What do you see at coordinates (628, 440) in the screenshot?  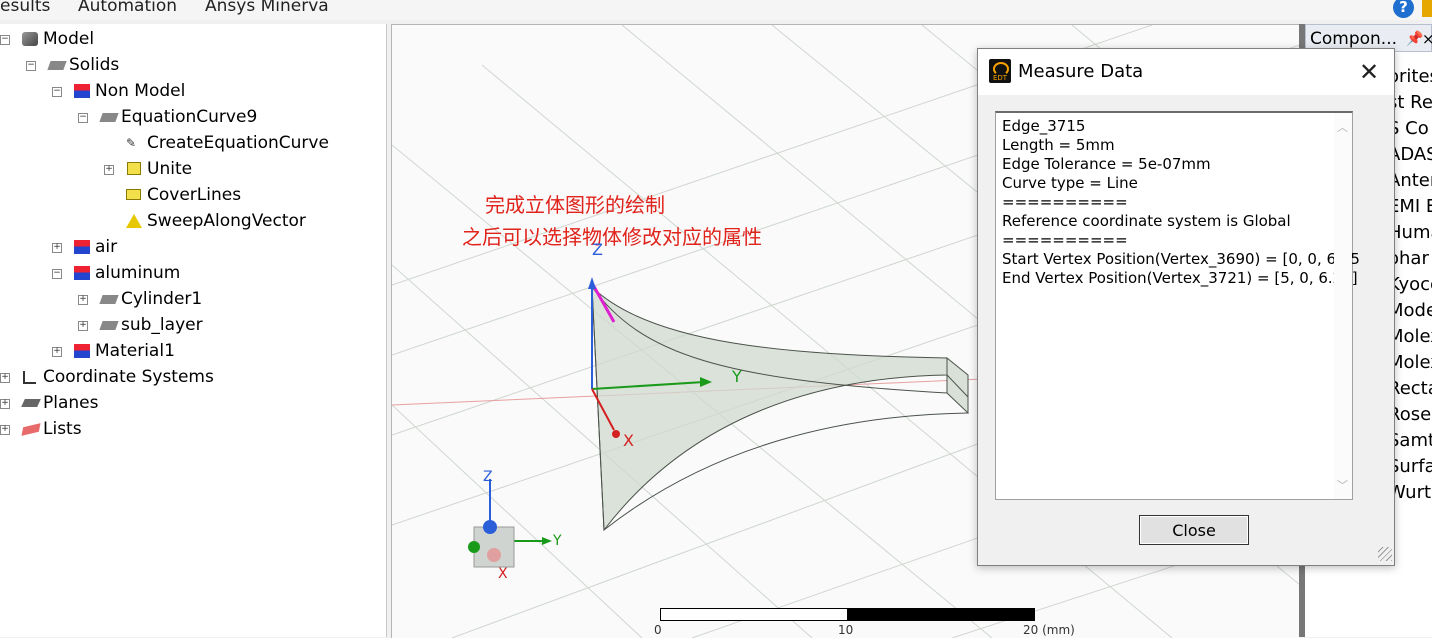 I see `x-axis-label: X` at bounding box center [628, 440].